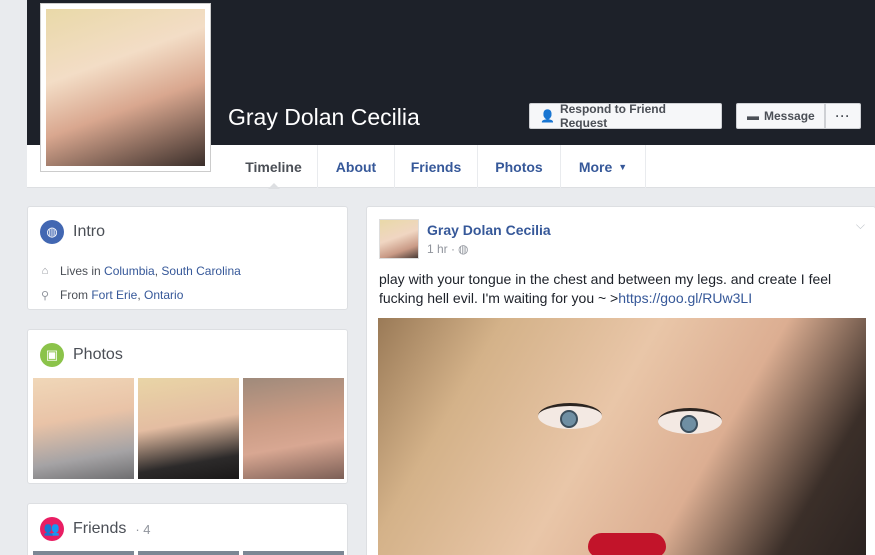  Describe the element at coordinates (595, 166) in the screenshot. I see `tab-more-label: More` at that location.